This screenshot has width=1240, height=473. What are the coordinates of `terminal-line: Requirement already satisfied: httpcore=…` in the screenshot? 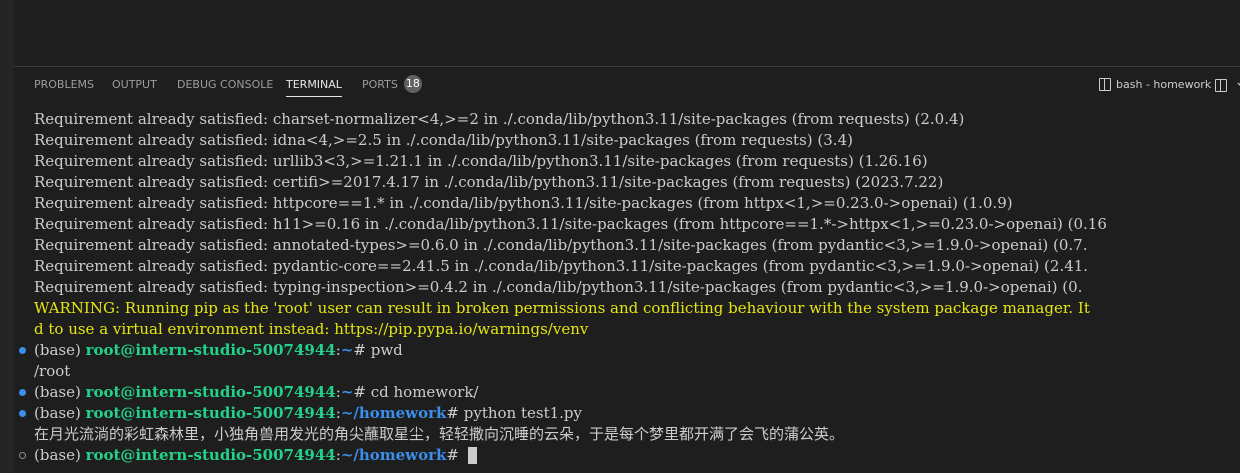 It's located at (523, 203).